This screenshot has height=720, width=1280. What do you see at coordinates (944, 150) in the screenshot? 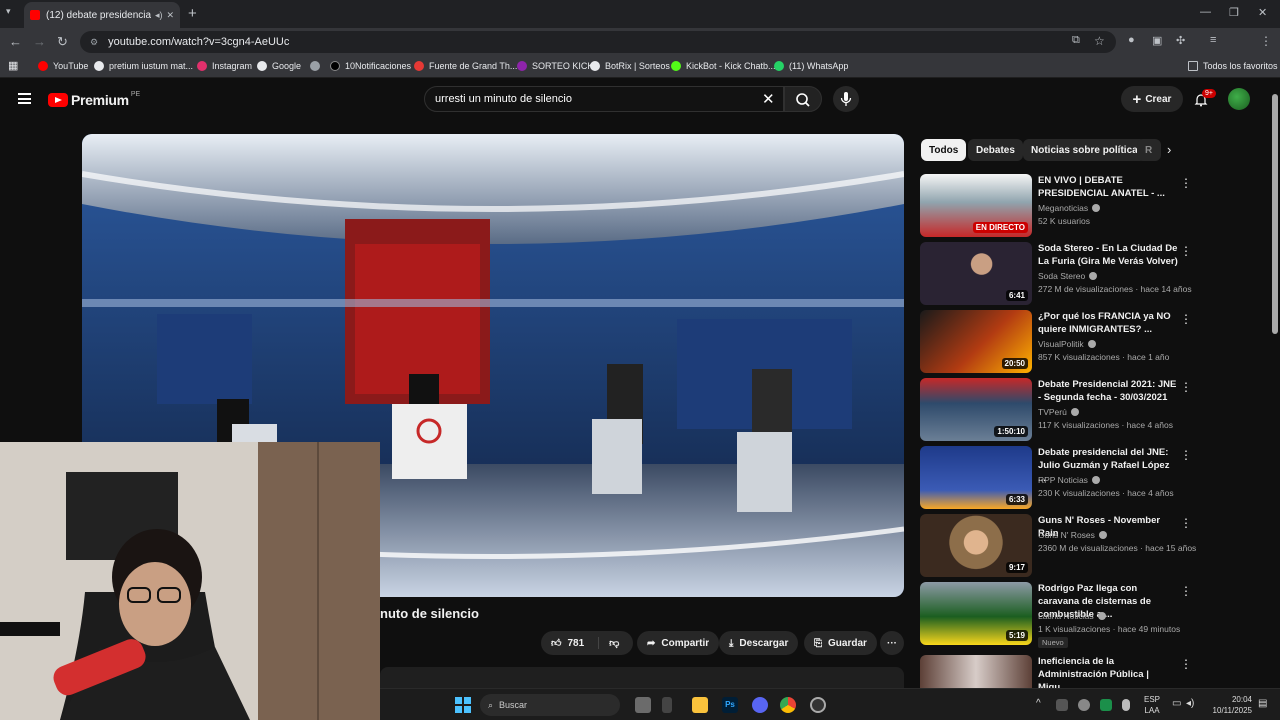
I see `chip-todos: Todos` at bounding box center [944, 150].